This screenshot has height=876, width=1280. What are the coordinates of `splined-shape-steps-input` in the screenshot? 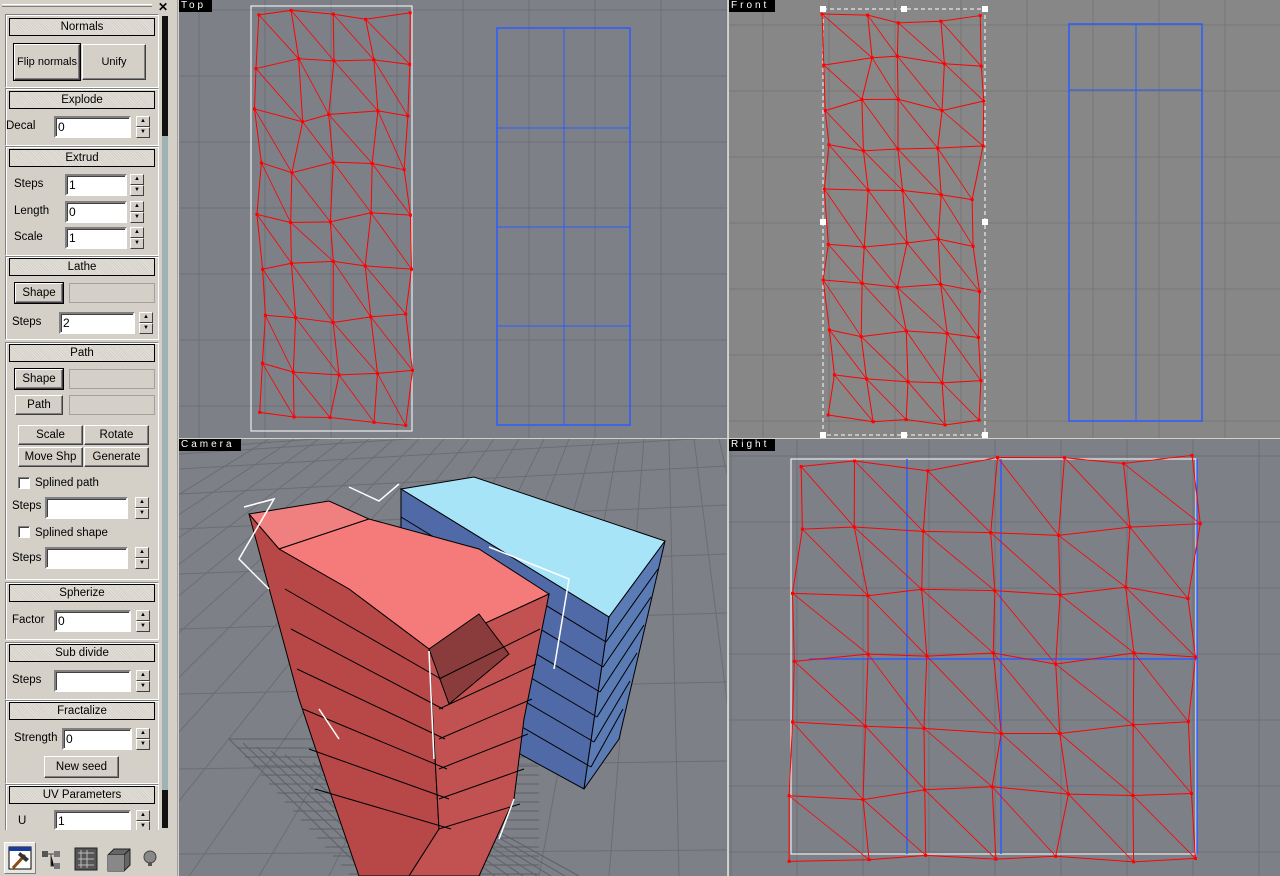 It's located at (86, 558).